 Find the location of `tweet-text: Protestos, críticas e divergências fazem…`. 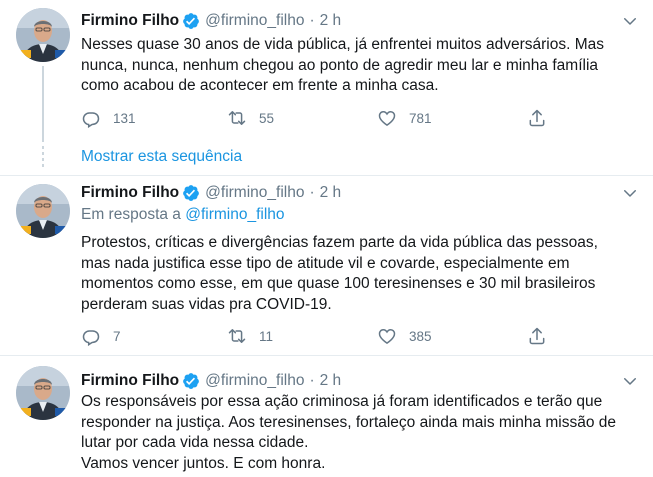

tweet-text: Protestos, críticas e divergências fazem… is located at coordinates (364, 274).